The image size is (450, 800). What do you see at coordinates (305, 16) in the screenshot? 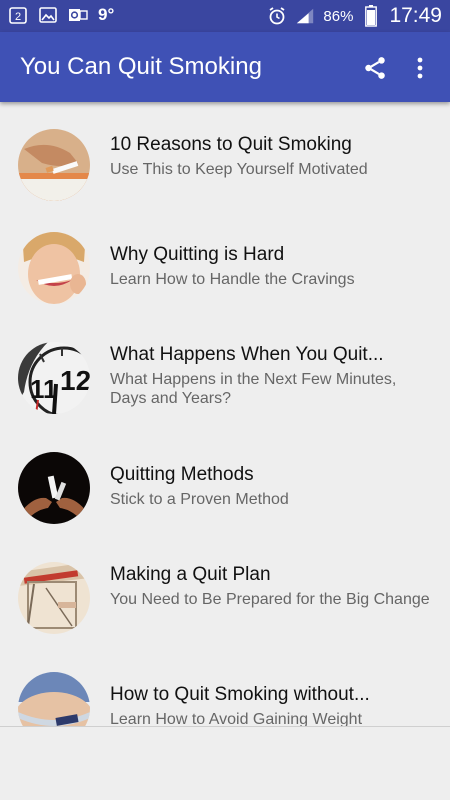
I see `signal-icon` at bounding box center [305, 16].